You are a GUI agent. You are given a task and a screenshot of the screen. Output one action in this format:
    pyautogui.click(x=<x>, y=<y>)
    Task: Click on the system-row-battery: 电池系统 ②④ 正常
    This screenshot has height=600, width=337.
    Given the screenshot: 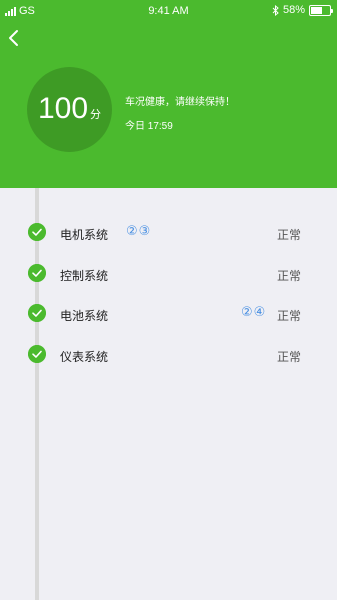 What is the action you would take?
    pyautogui.click(x=168, y=313)
    